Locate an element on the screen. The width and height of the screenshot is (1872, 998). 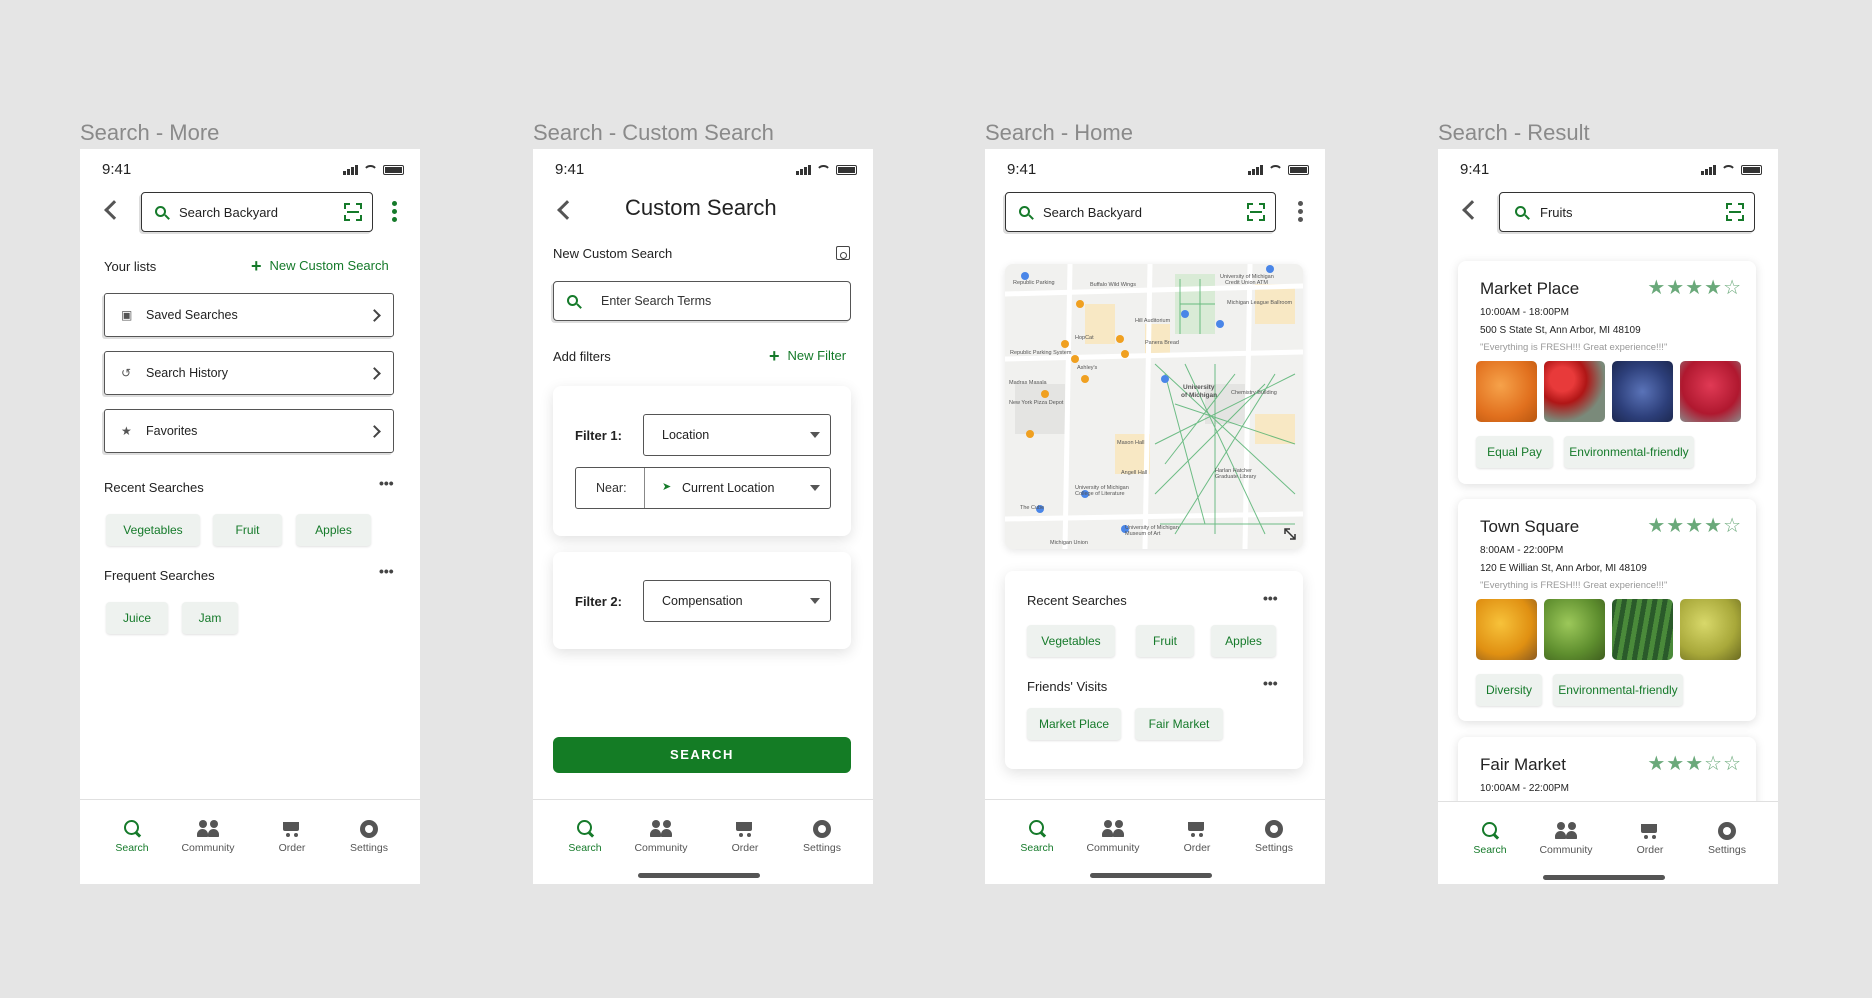
tab-label: Search is located at coordinates (1490, 850).